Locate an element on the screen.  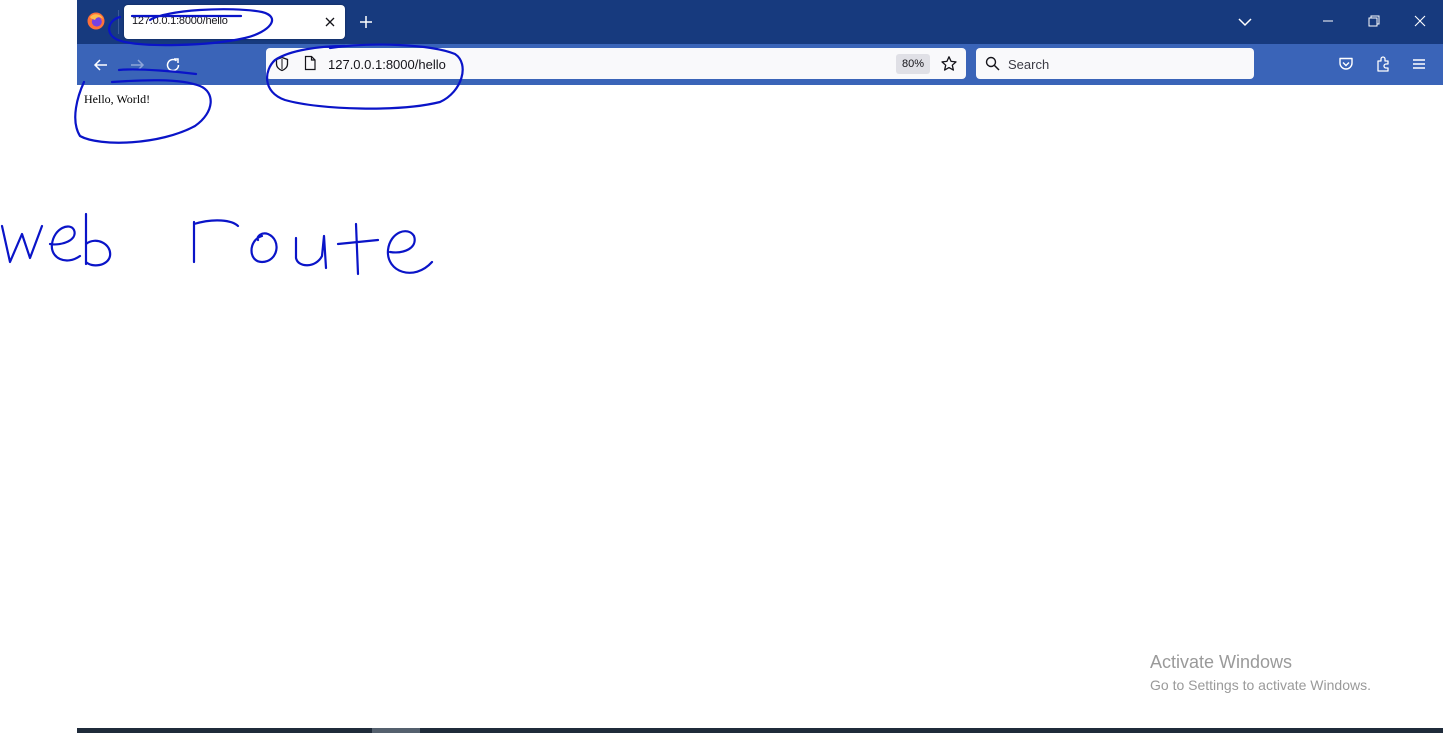
tab-separator is located at coordinates (118, 22).